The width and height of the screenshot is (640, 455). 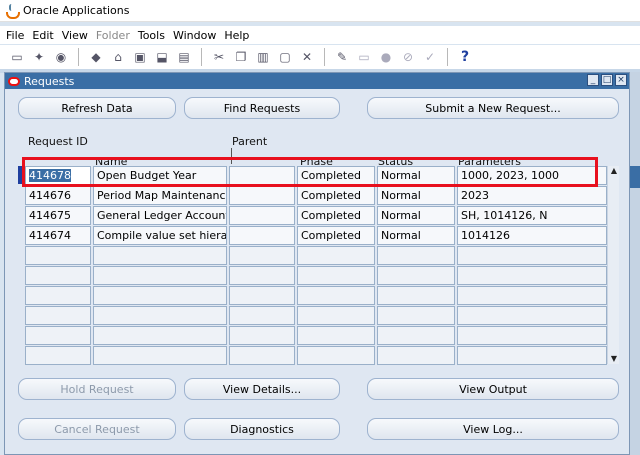 I want to click on menu-folder: Folder, so click(x=113, y=35).